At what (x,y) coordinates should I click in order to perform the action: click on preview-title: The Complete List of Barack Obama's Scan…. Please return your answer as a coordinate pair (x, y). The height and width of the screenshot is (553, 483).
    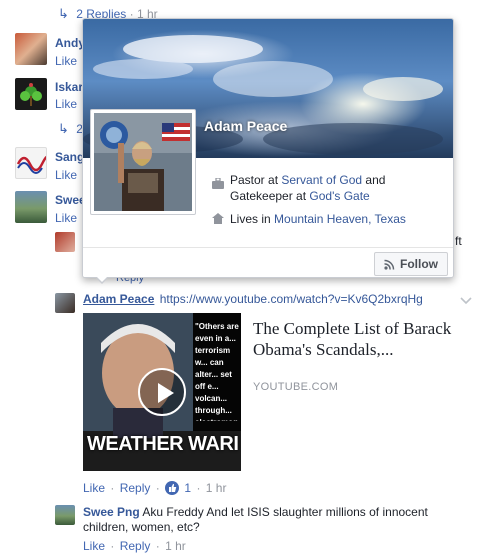
    Looking at the image, I should click on (358, 339).